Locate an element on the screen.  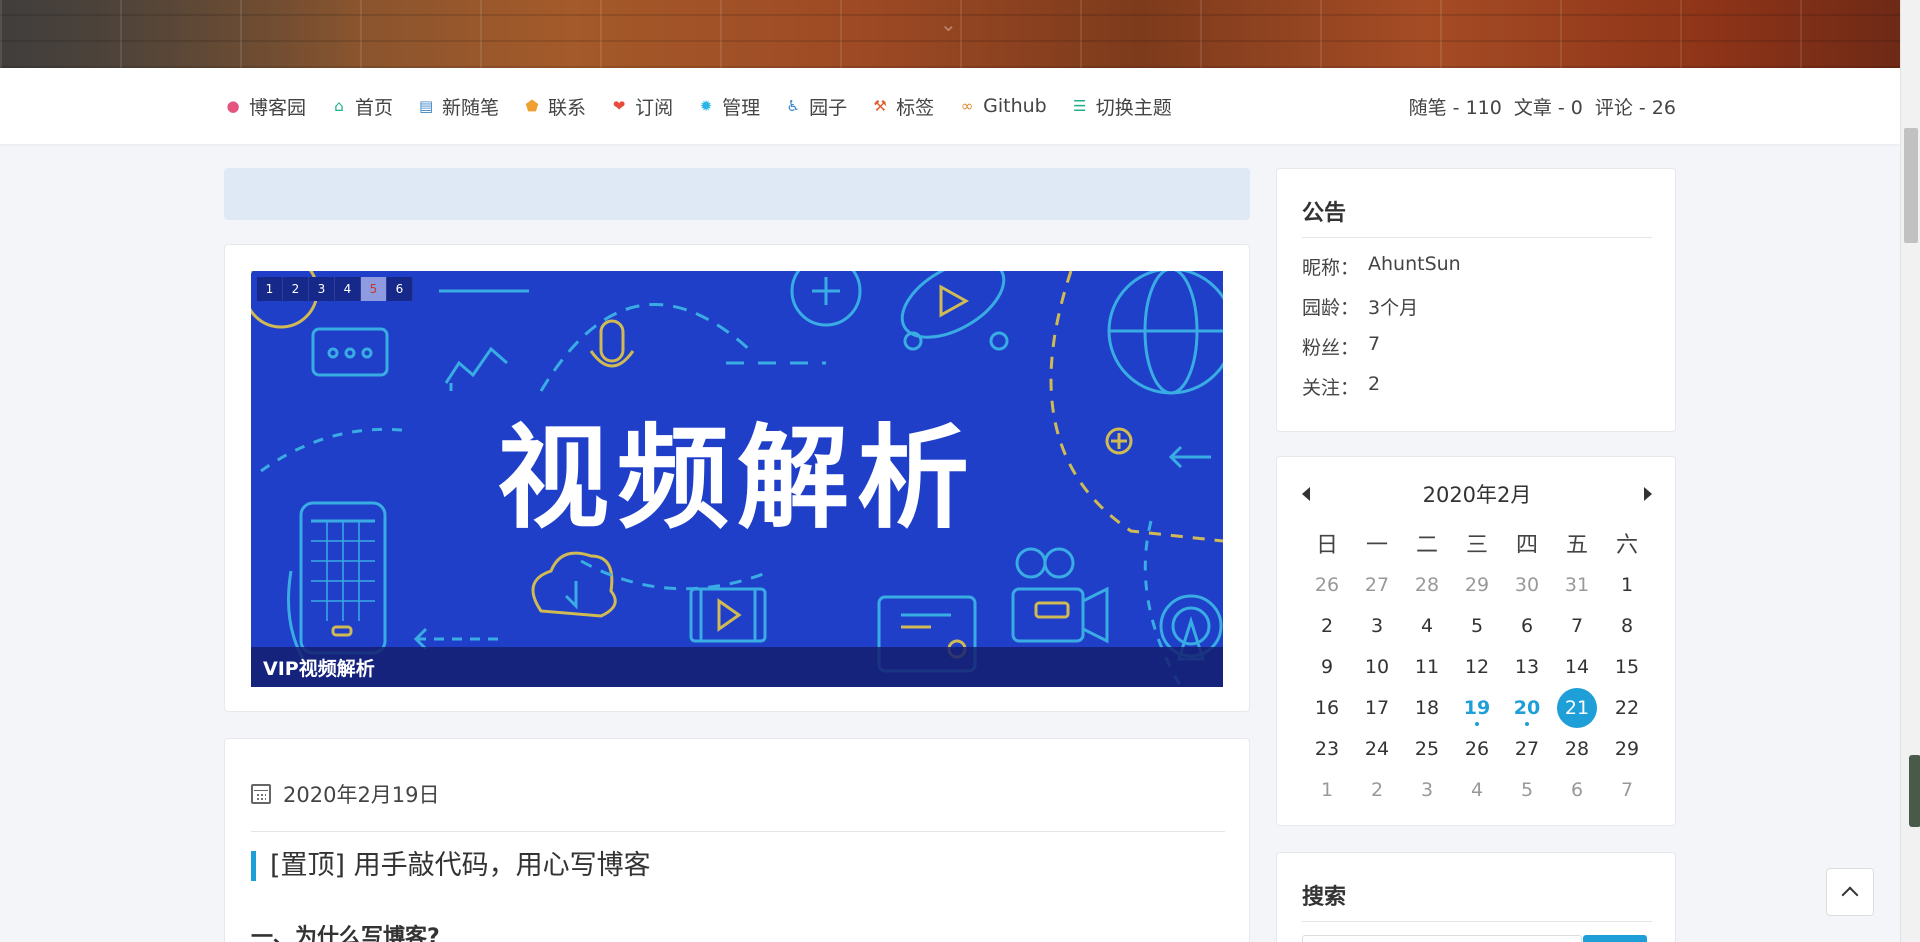
slide-pager: 123456 is located at coordinates (335, 289).